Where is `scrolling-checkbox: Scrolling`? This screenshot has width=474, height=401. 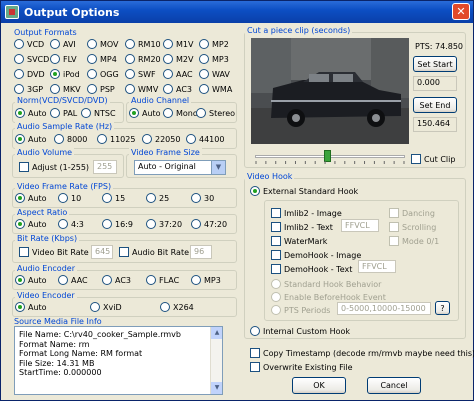 scrolling-checkbox: Scrolling is located at coordinates (412, 227).